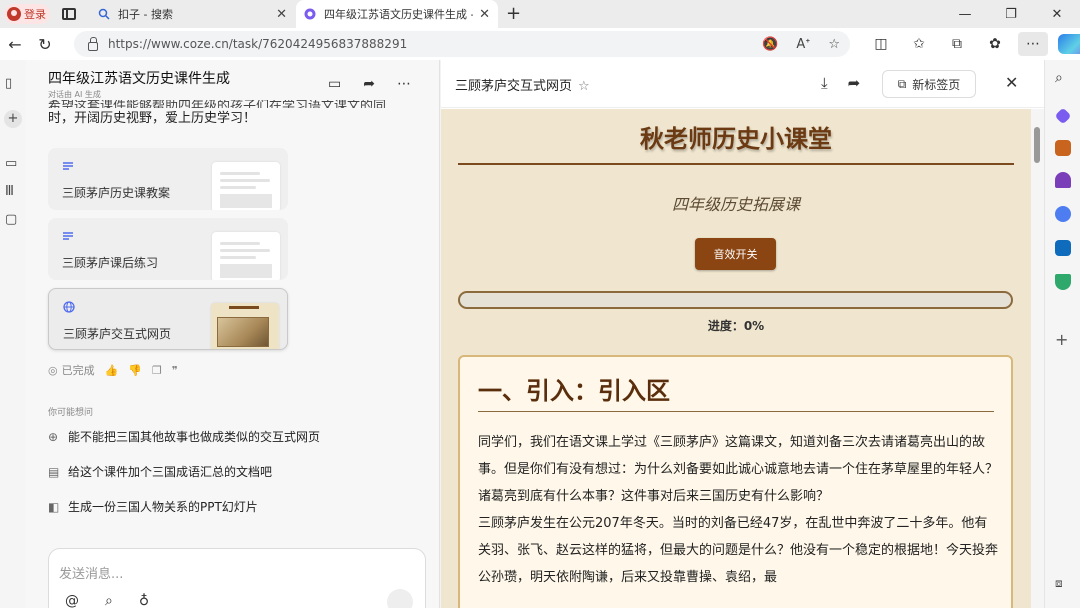 The image size is (1080, 608). Describe the element at coordinates (936, 84) in the screenshot. I see `new-tab-label: 新标签页` at that location.